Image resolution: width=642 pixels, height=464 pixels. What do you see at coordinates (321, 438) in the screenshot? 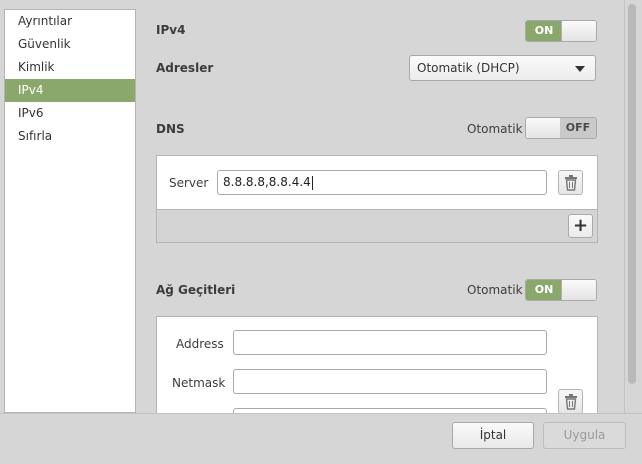
I see `dialog-button-bar: İptal Uygula` at bounding box center [321, 438].